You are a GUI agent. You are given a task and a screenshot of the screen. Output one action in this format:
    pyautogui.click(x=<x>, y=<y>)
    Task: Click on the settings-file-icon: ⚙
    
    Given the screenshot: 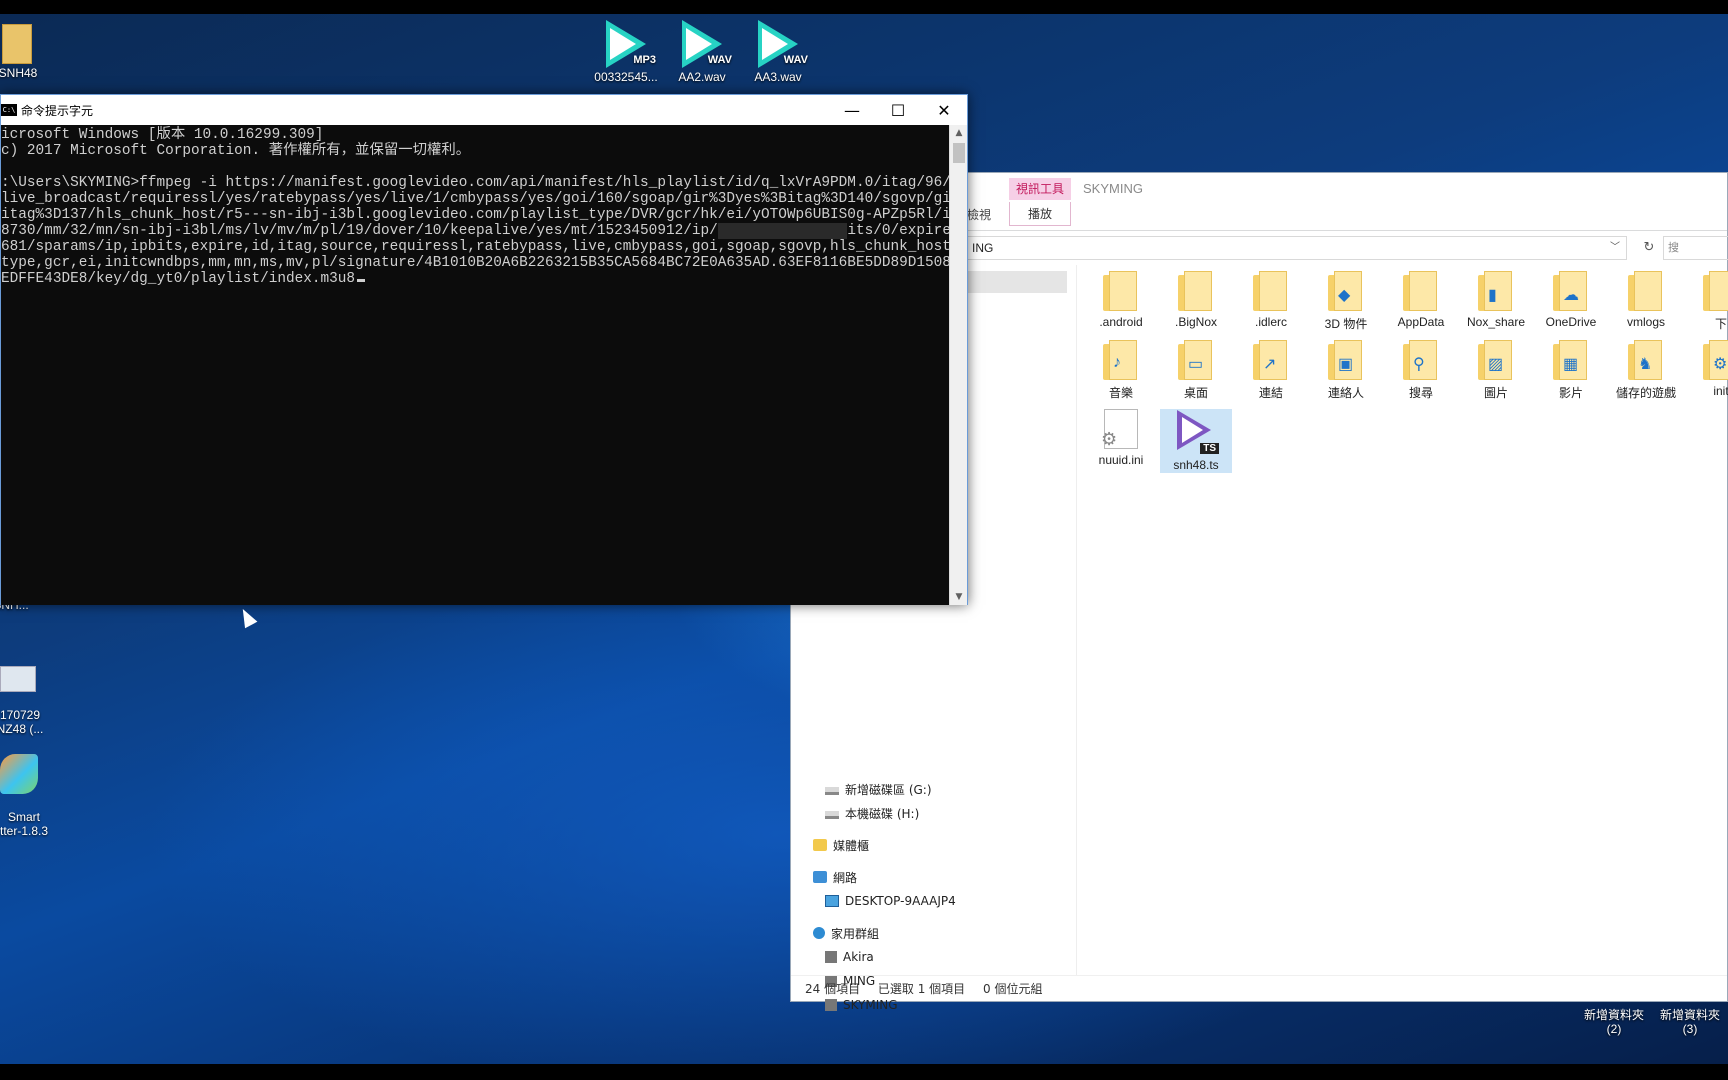 What is the action you would take?
    pyautogui.click(x=1119, y=429)
    